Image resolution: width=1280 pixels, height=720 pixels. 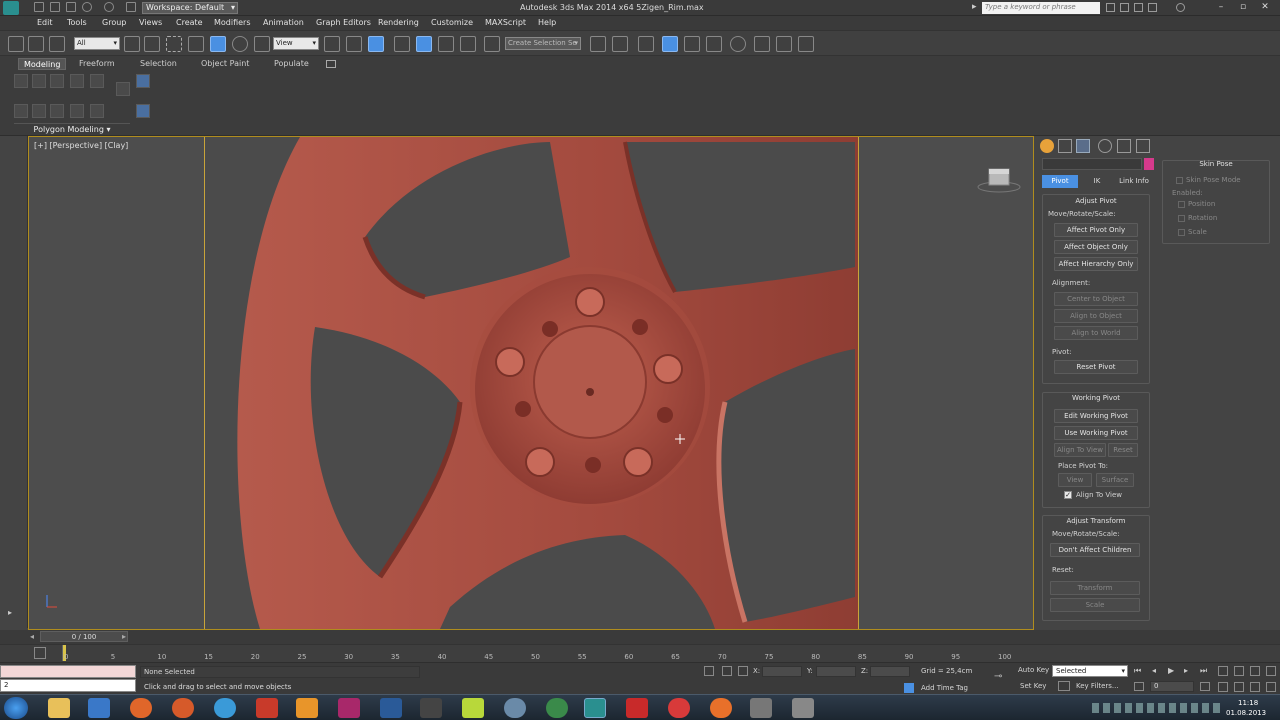 What do you see at coordinates (1096, 247) in the screenshot?
I see `affect-object-only-button: Affect Object Only` at bounding box center [1096, 247].